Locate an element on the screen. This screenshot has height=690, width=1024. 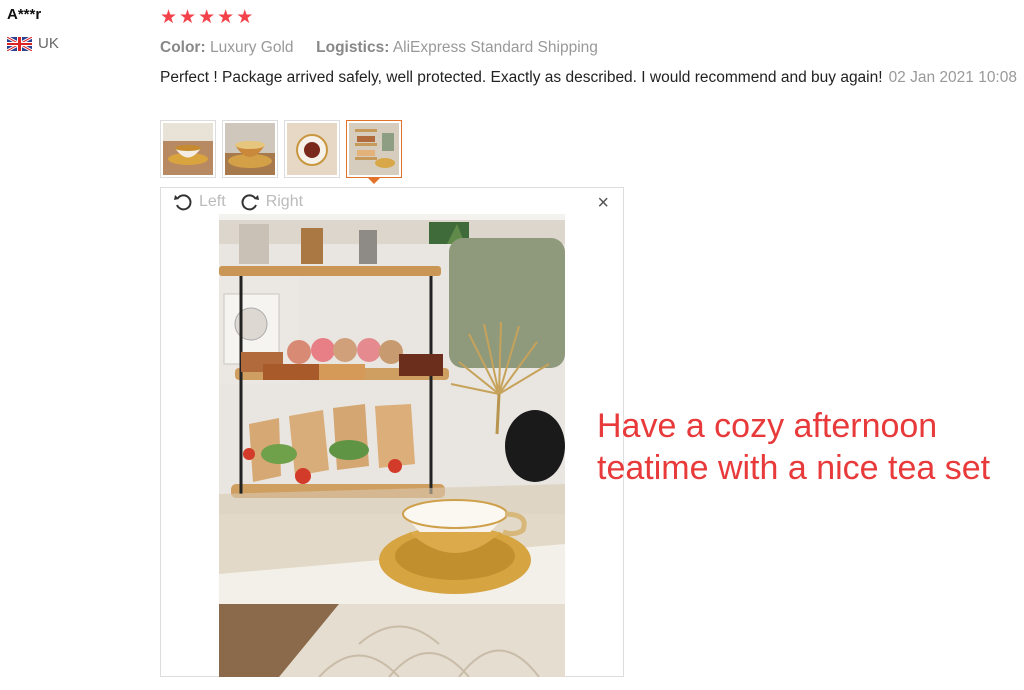
caption-line-1: Have a cozy afternoon is located at coordinates (767, 426).